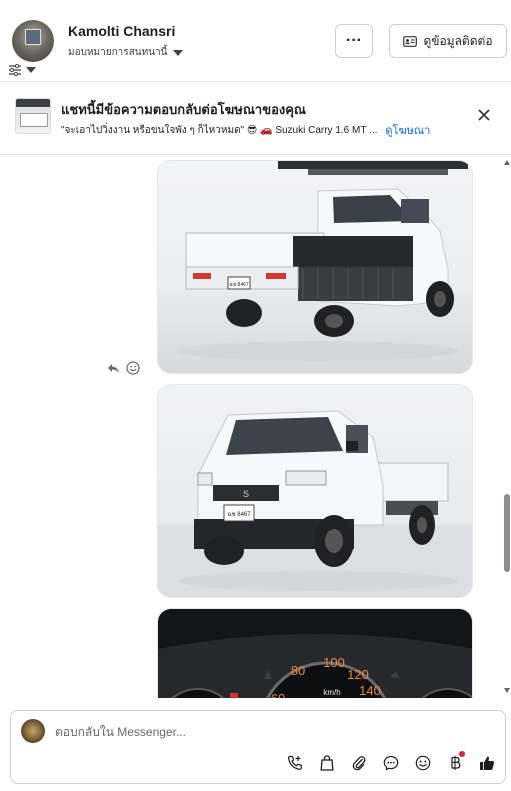 This screenshot has width=511, height=791. I want to click on message-image: 60 80 100 120 140 km/h, so click(315, 653).